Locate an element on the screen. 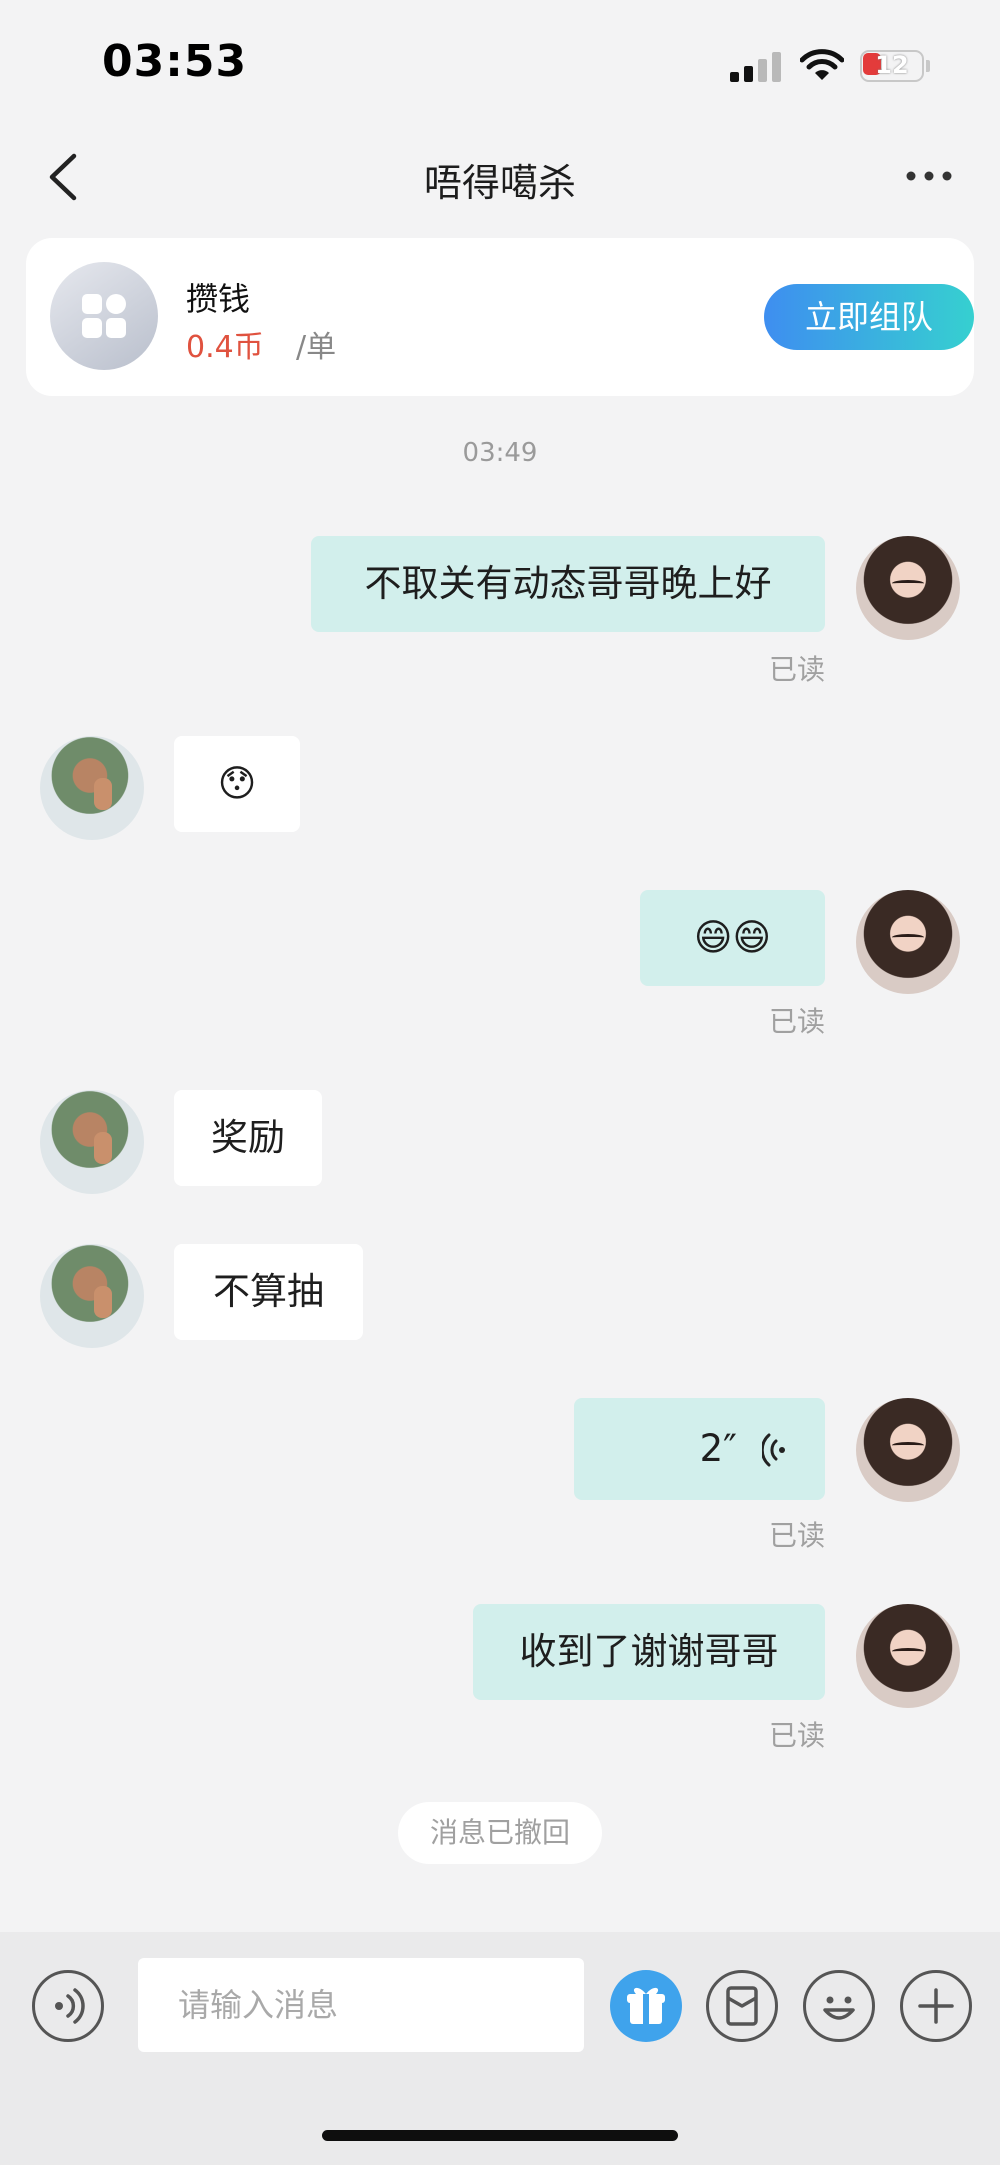 This screenshot has width=1000, height=2165. more-icon is located at coordinates (929, 176).